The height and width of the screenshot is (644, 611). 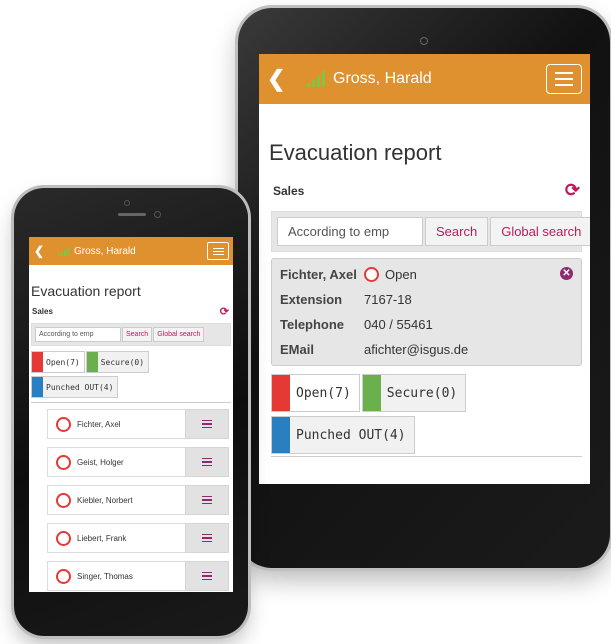 I want to click on telephone-value: 040 / 55461, so click(x=398, y=324).